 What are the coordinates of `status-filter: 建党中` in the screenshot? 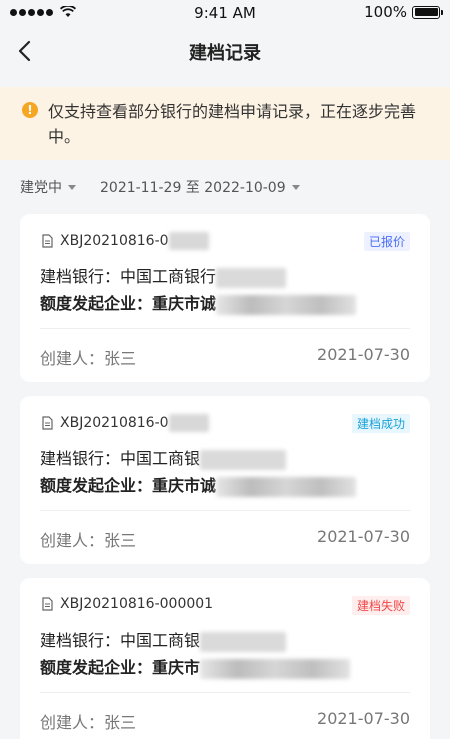 It's located at (48, 187).